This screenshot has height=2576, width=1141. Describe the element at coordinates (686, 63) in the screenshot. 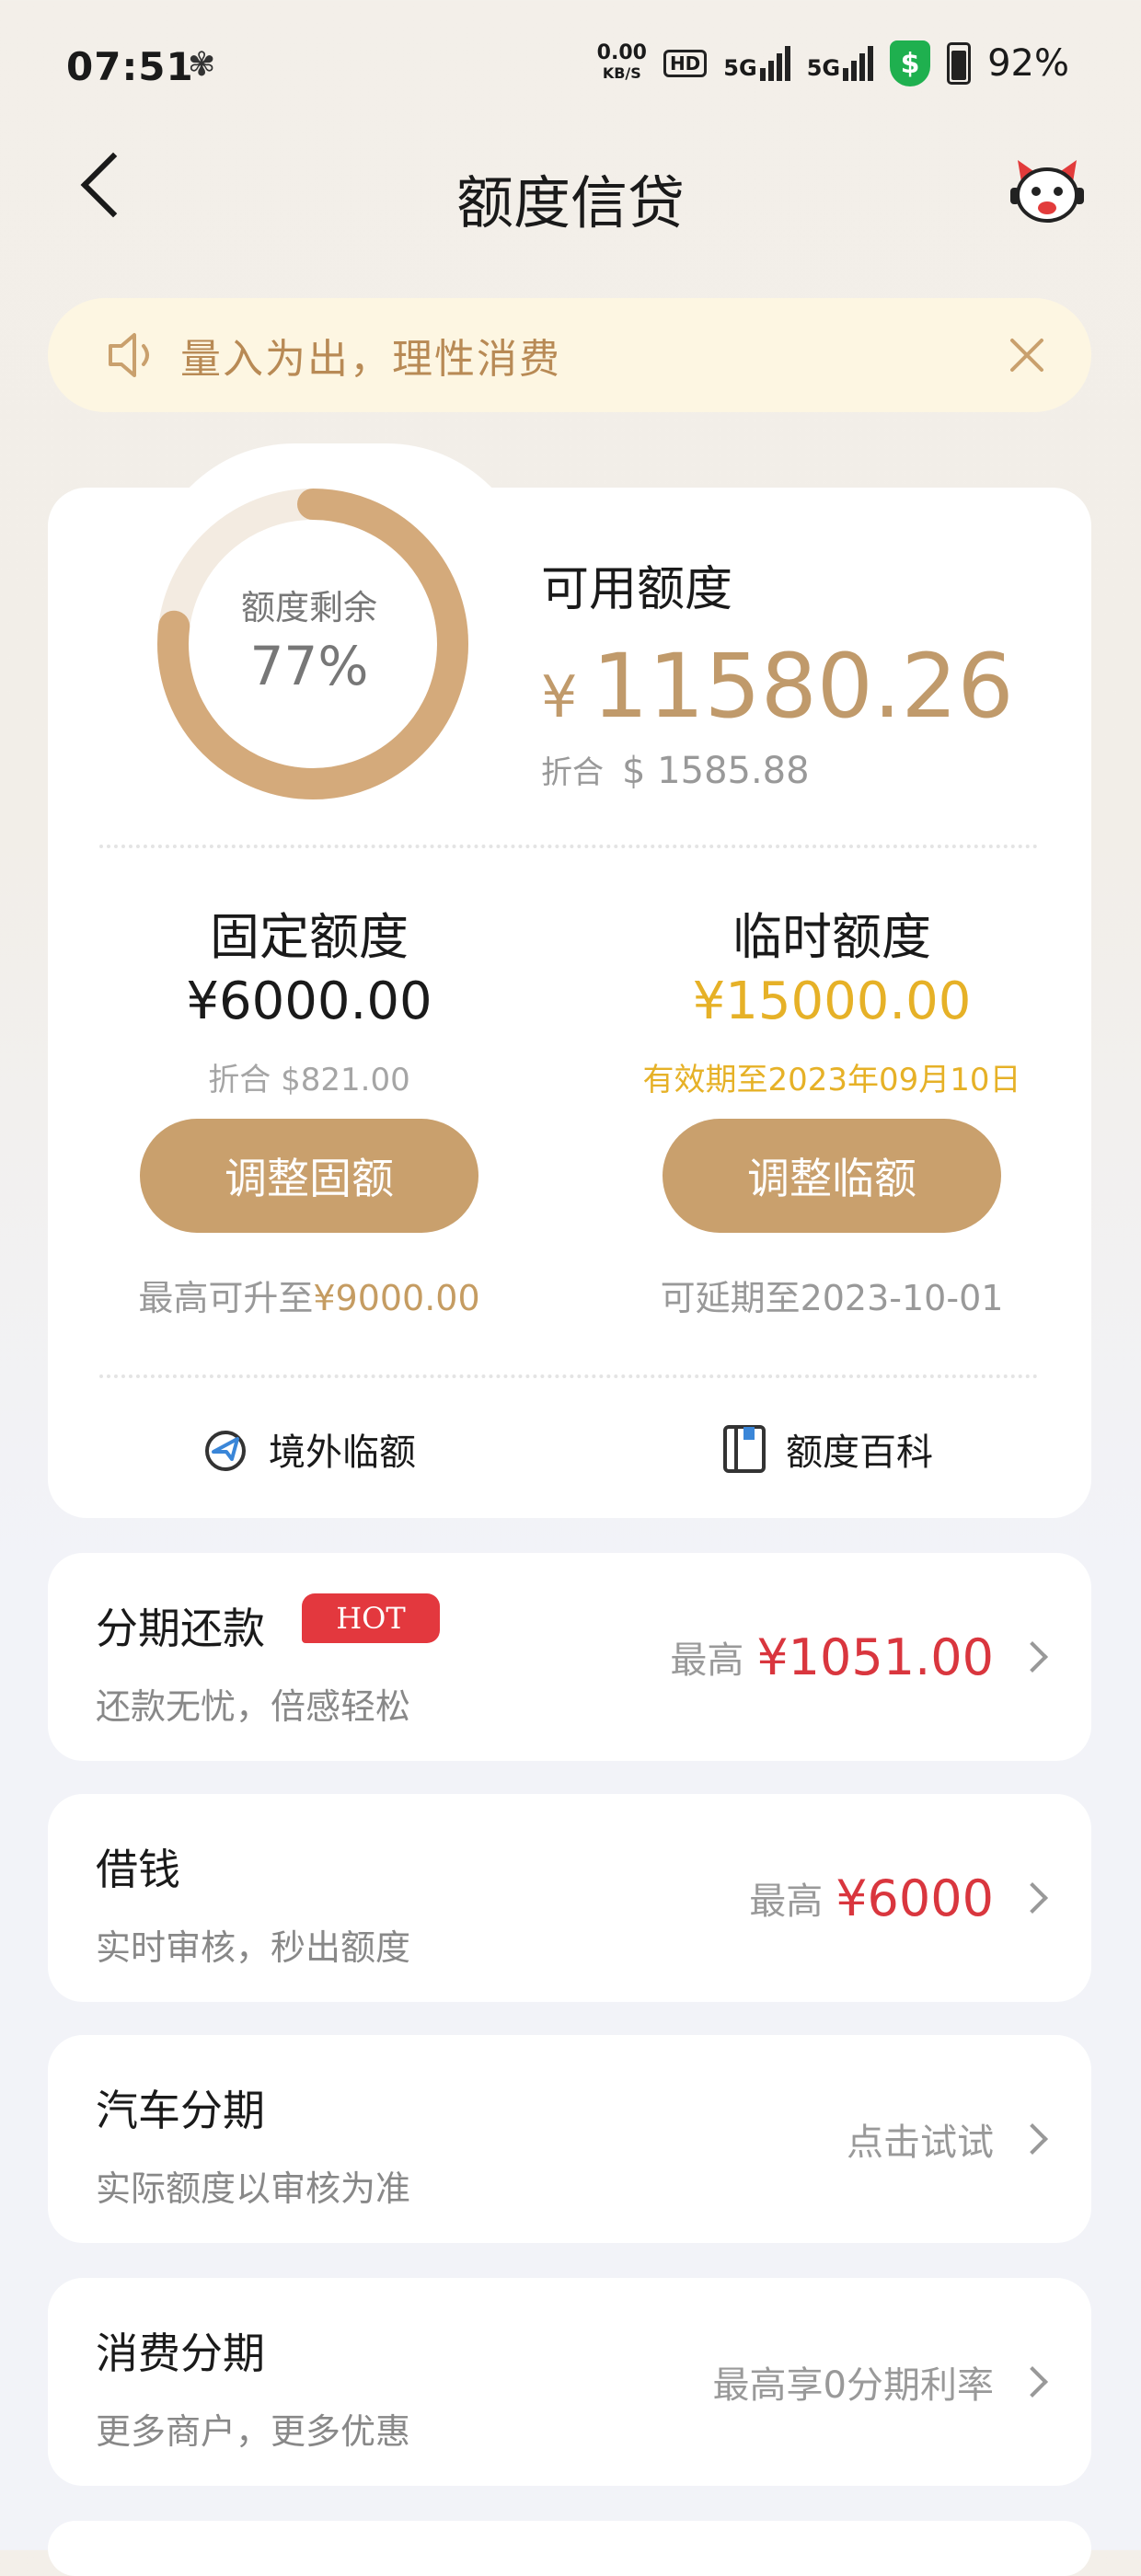

I see `hd-badge: HD` at that location.